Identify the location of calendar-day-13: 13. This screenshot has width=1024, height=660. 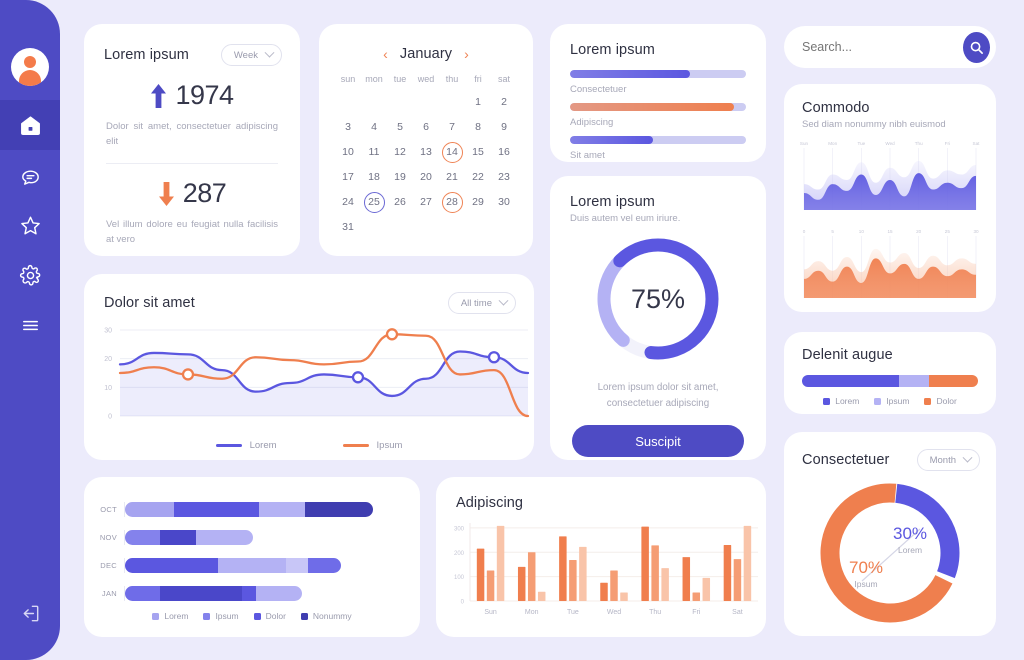
(426, 152).